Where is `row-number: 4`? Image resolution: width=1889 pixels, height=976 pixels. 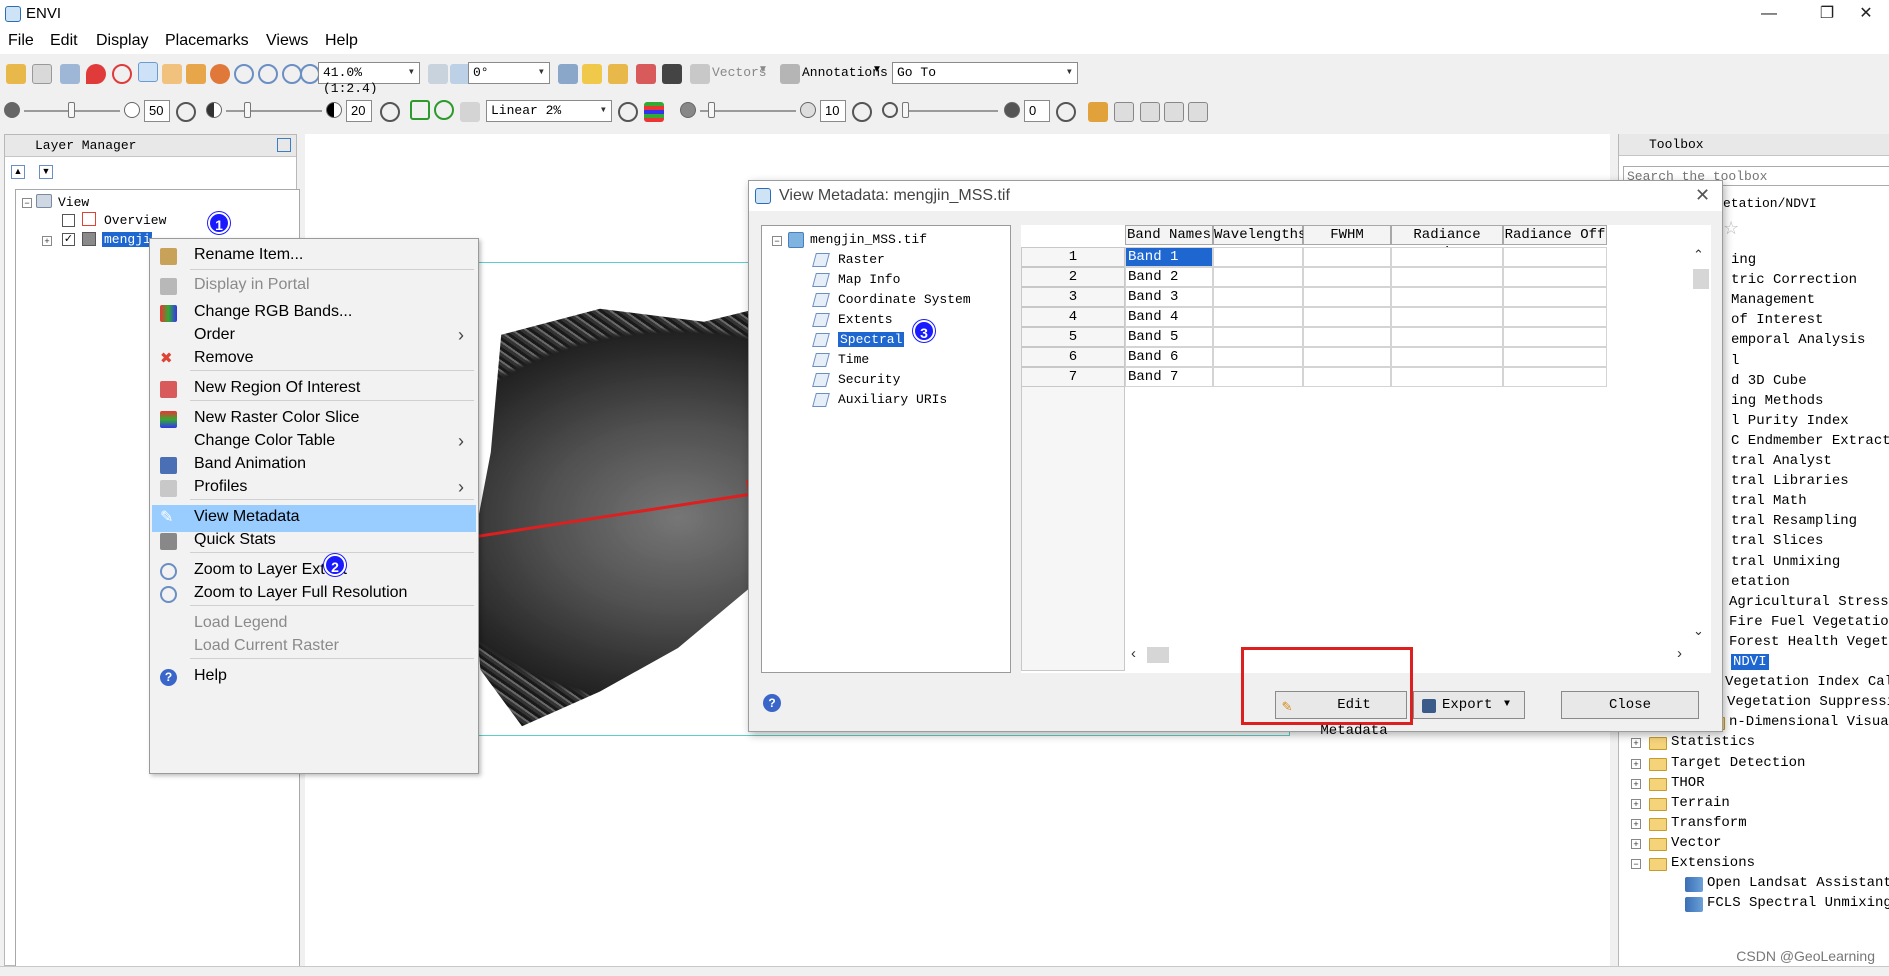
row-number: 4 is located at coordinates (1073, 317).